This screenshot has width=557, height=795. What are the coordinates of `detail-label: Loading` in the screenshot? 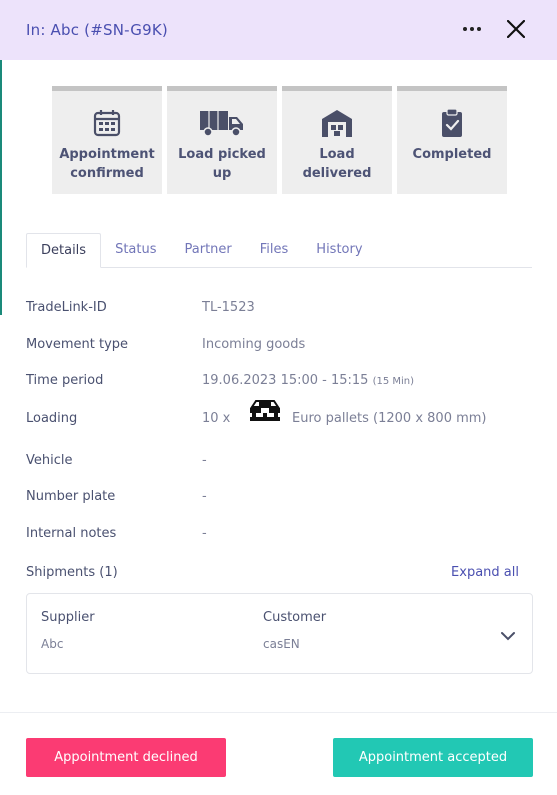 It's located at (52, 418).